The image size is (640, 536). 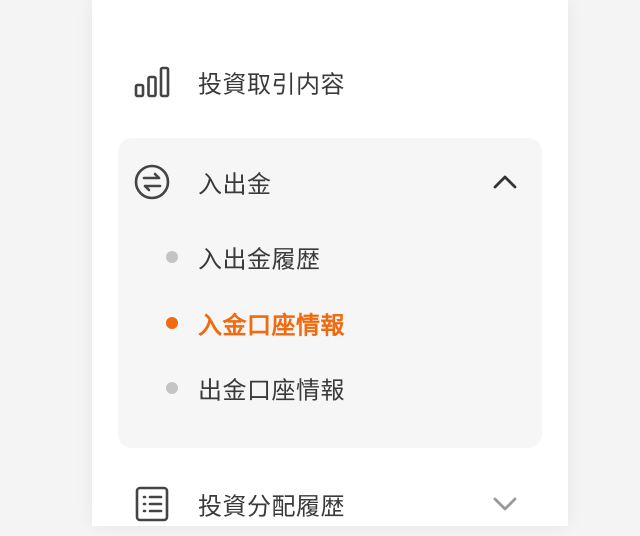 I want to click on chevron-up-icon, so click(x=505, y=182).